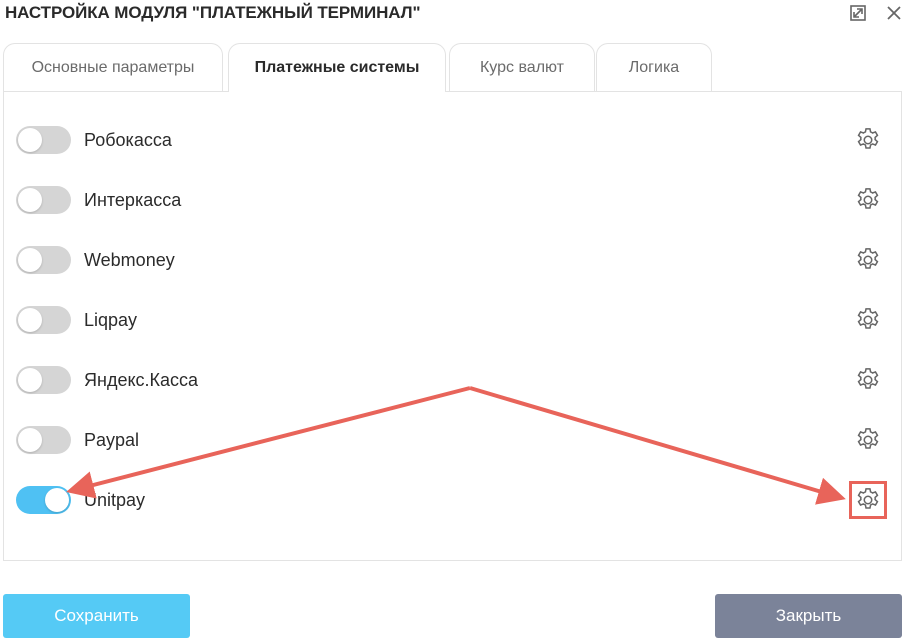  I want to click on payment-system-label: Webmoney, so click(129, 260).